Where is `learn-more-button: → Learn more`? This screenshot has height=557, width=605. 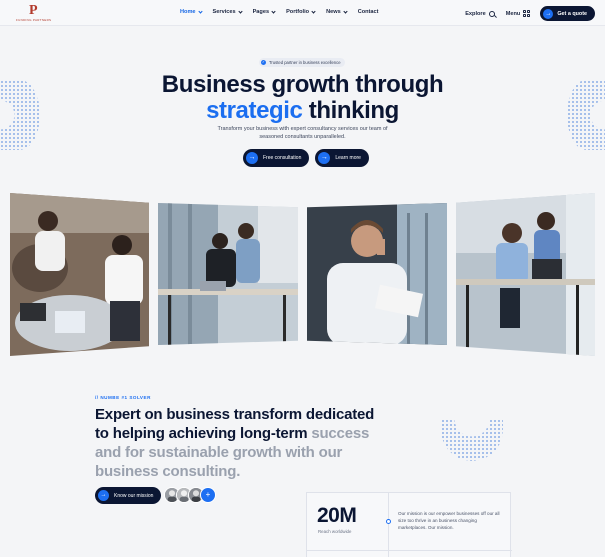
learn-more-button: → Learn more is located at coordinates (342, 158).